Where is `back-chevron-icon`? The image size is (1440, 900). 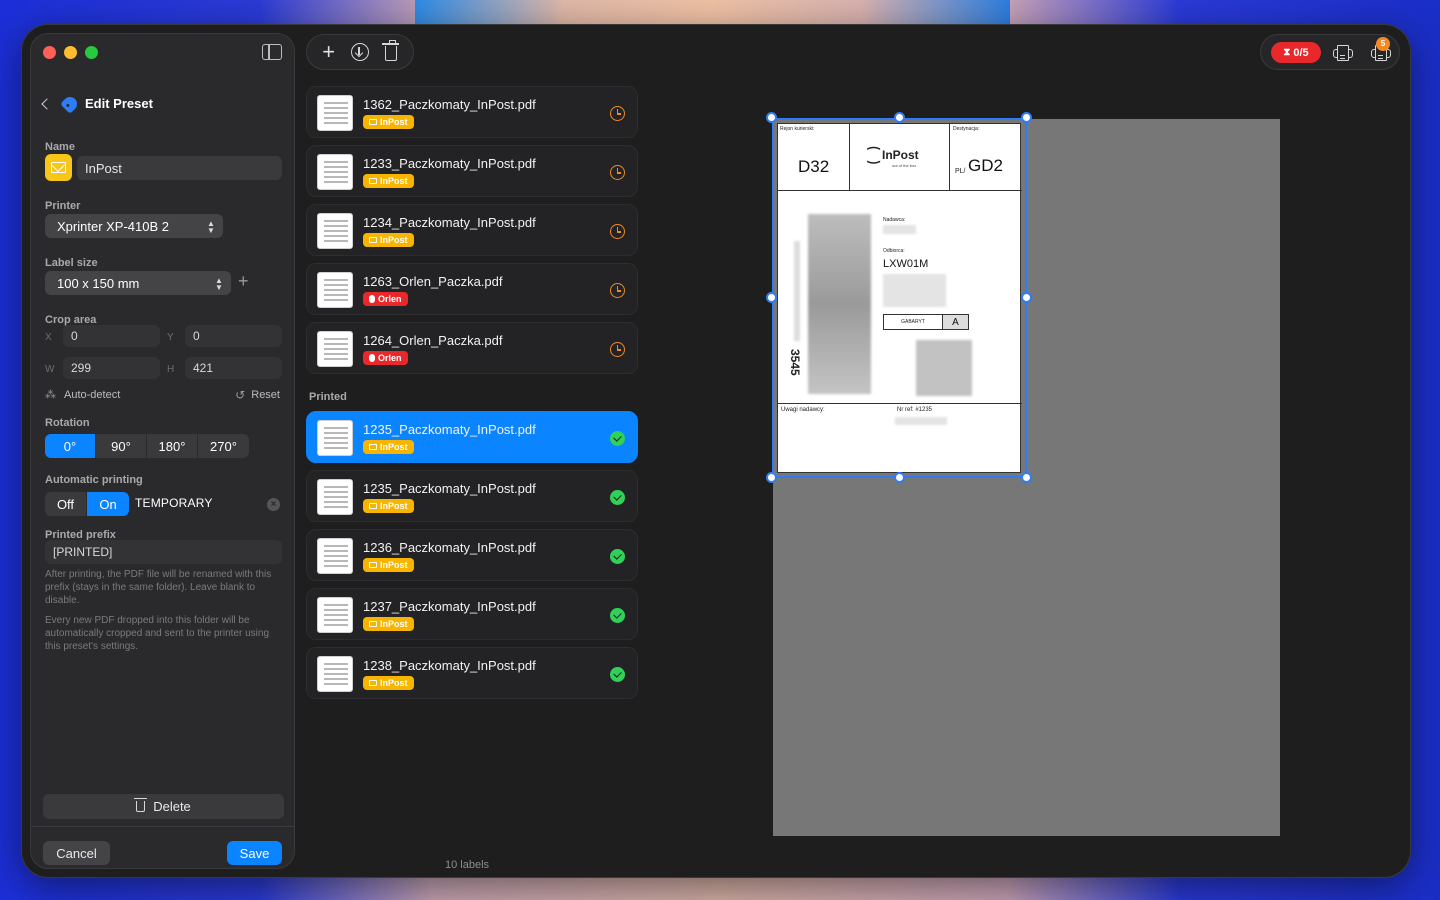
back-chevron-icon is located at coordinates (47, 103).